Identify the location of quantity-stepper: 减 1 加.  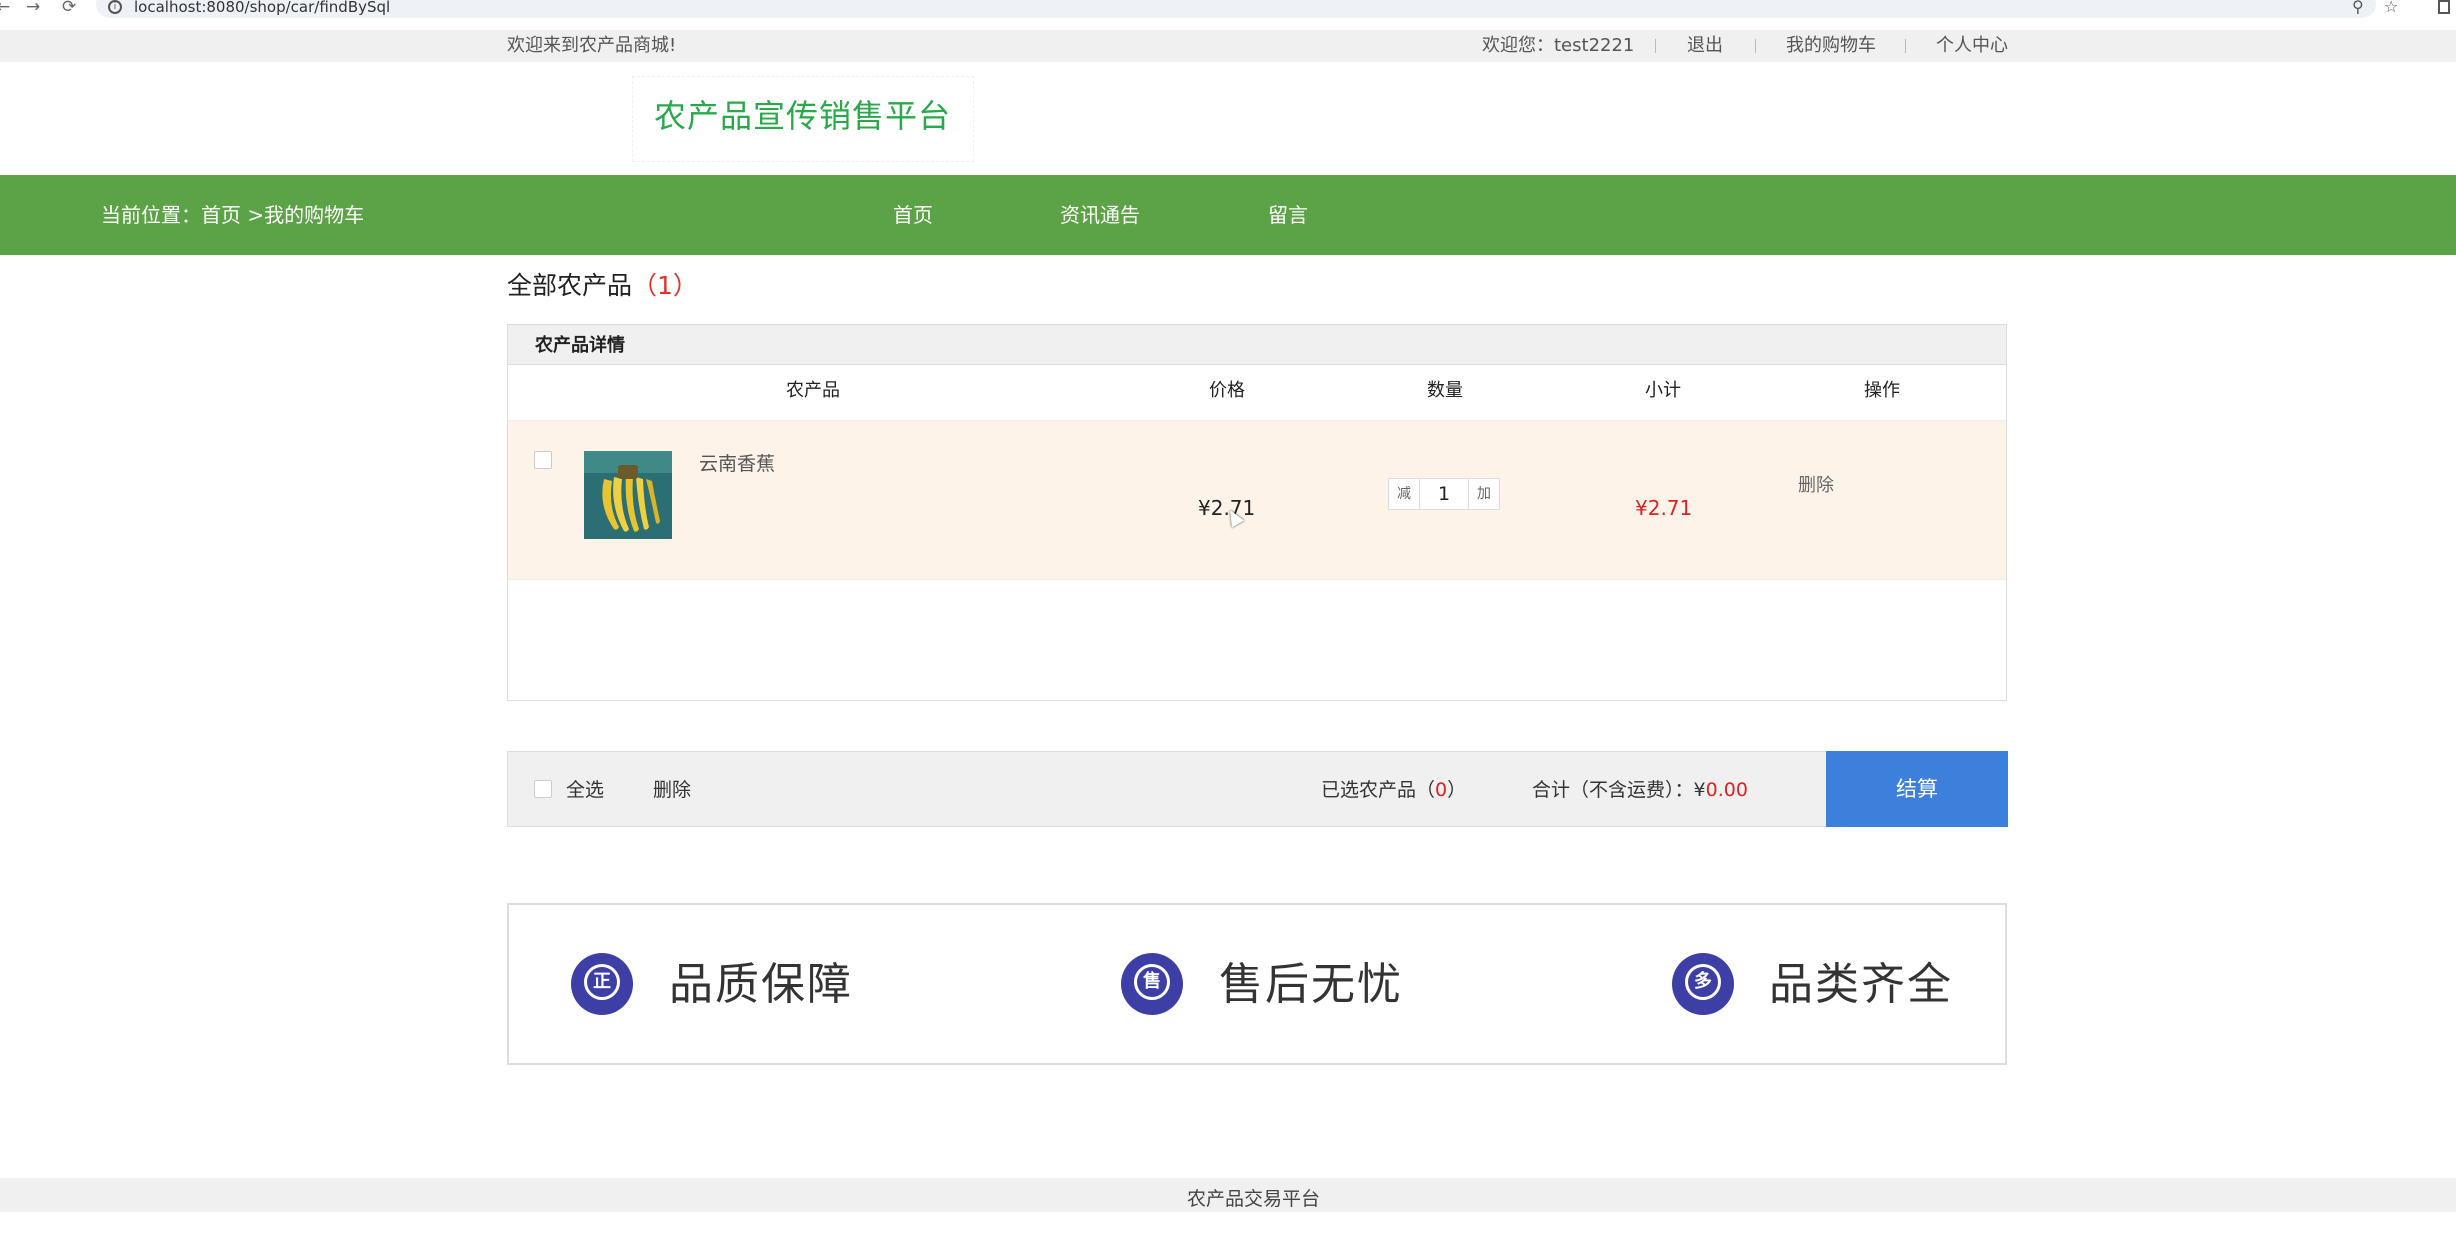
(1444, 494).